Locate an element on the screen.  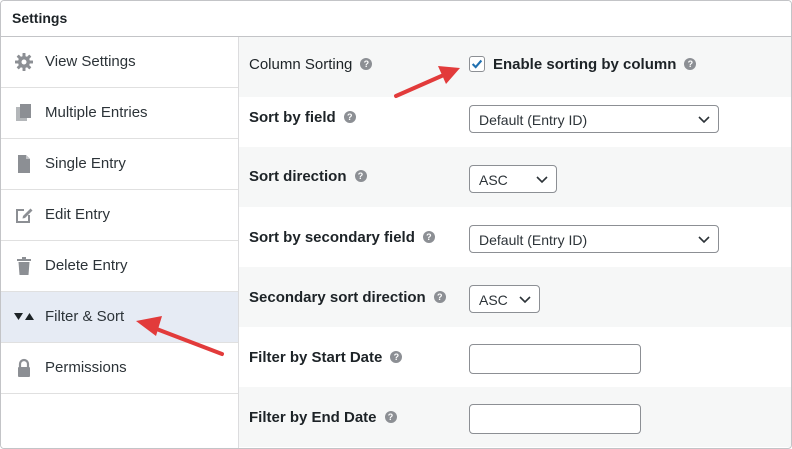
sidebar-item-label: Edit Entry is located at coordinates (78, 214).